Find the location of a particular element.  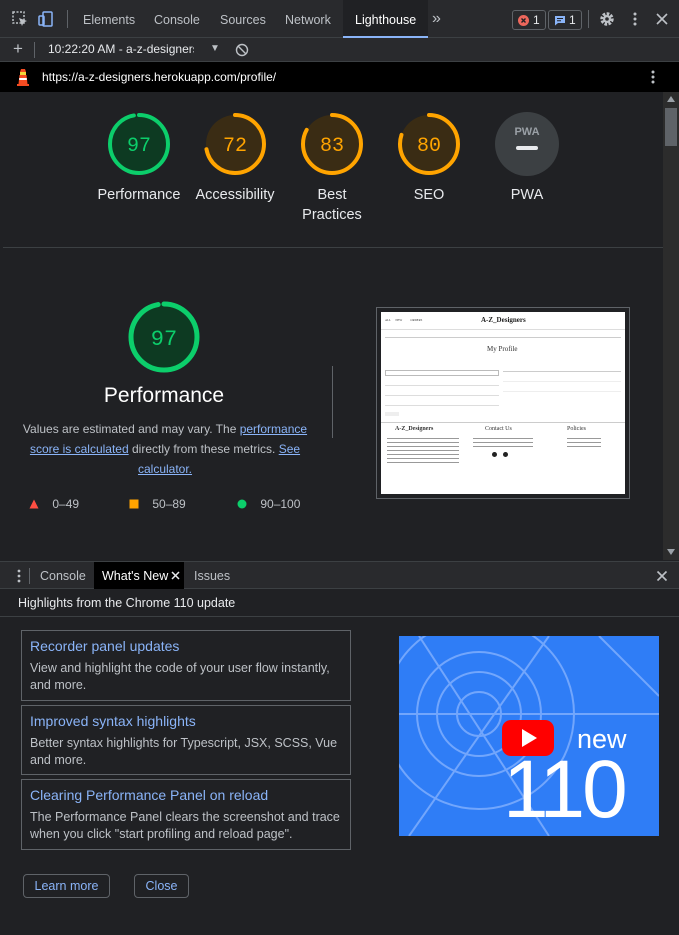

close-drawer-icon is located at coordinates (662, 576).